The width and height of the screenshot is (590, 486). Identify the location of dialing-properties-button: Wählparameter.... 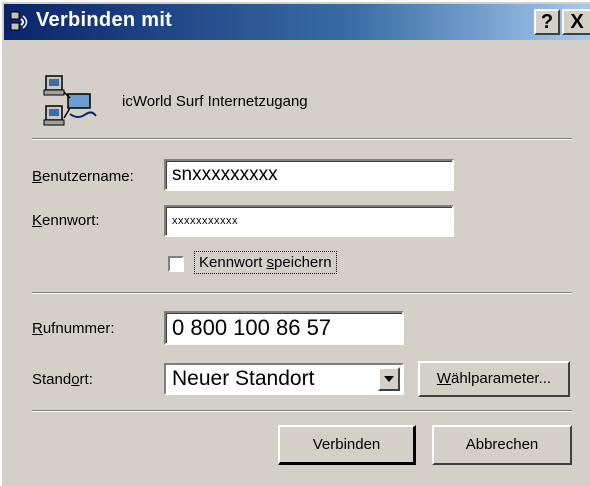
(494, 379).